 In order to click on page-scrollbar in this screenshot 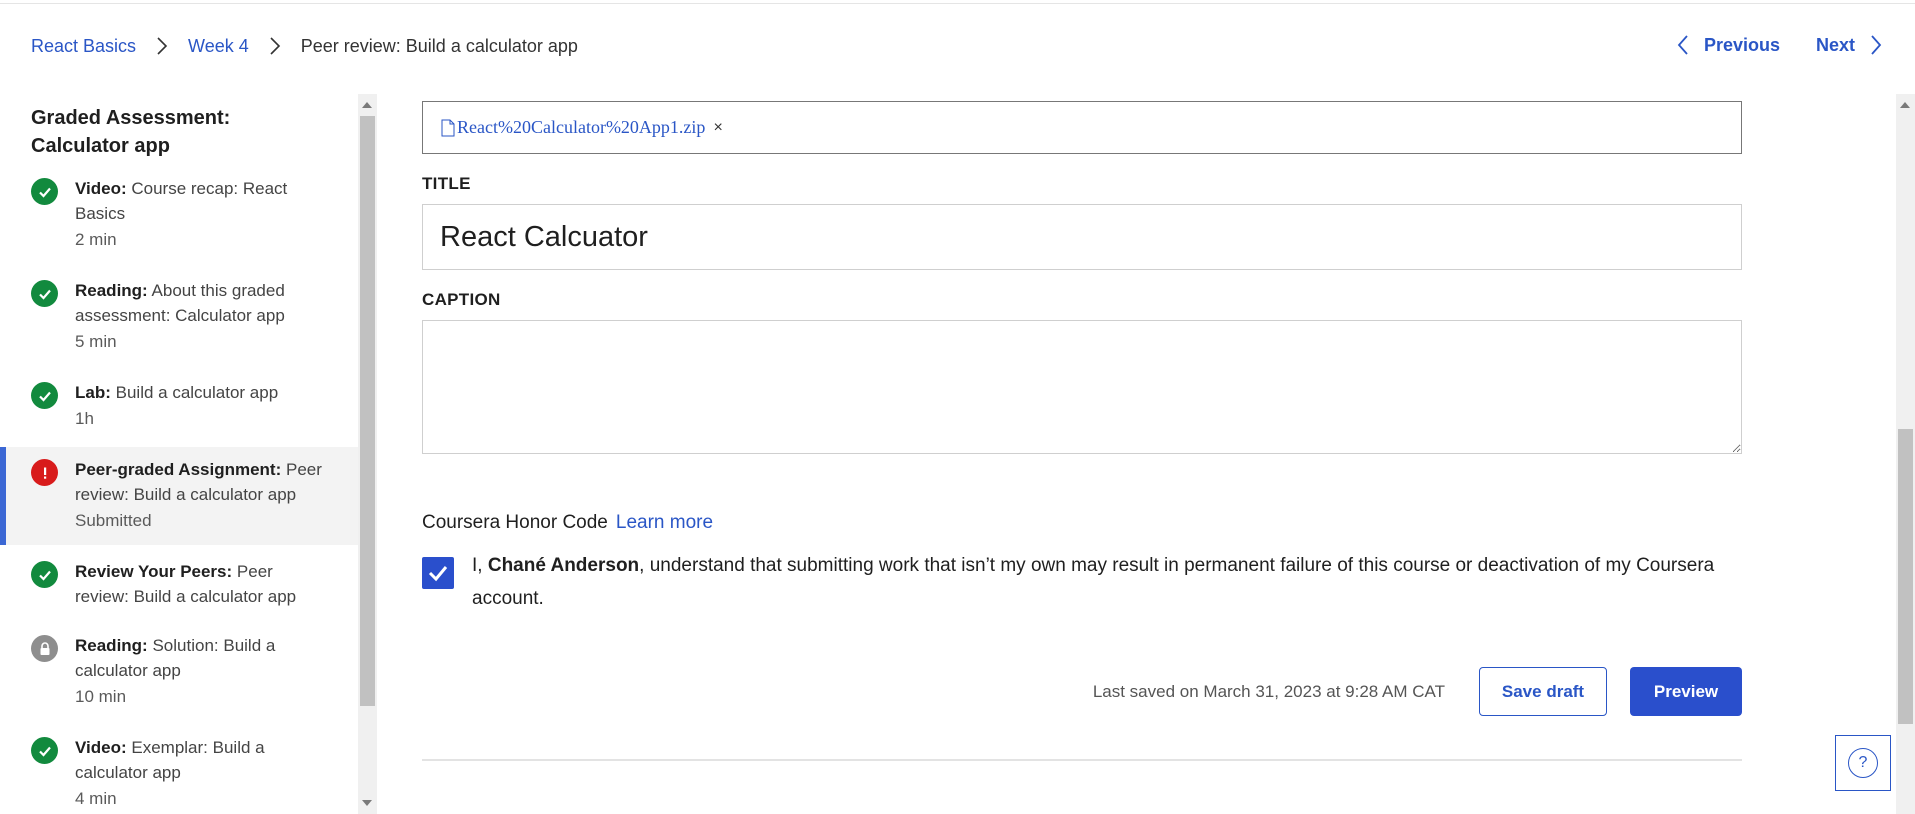, I will do `click(1905, 454)`.